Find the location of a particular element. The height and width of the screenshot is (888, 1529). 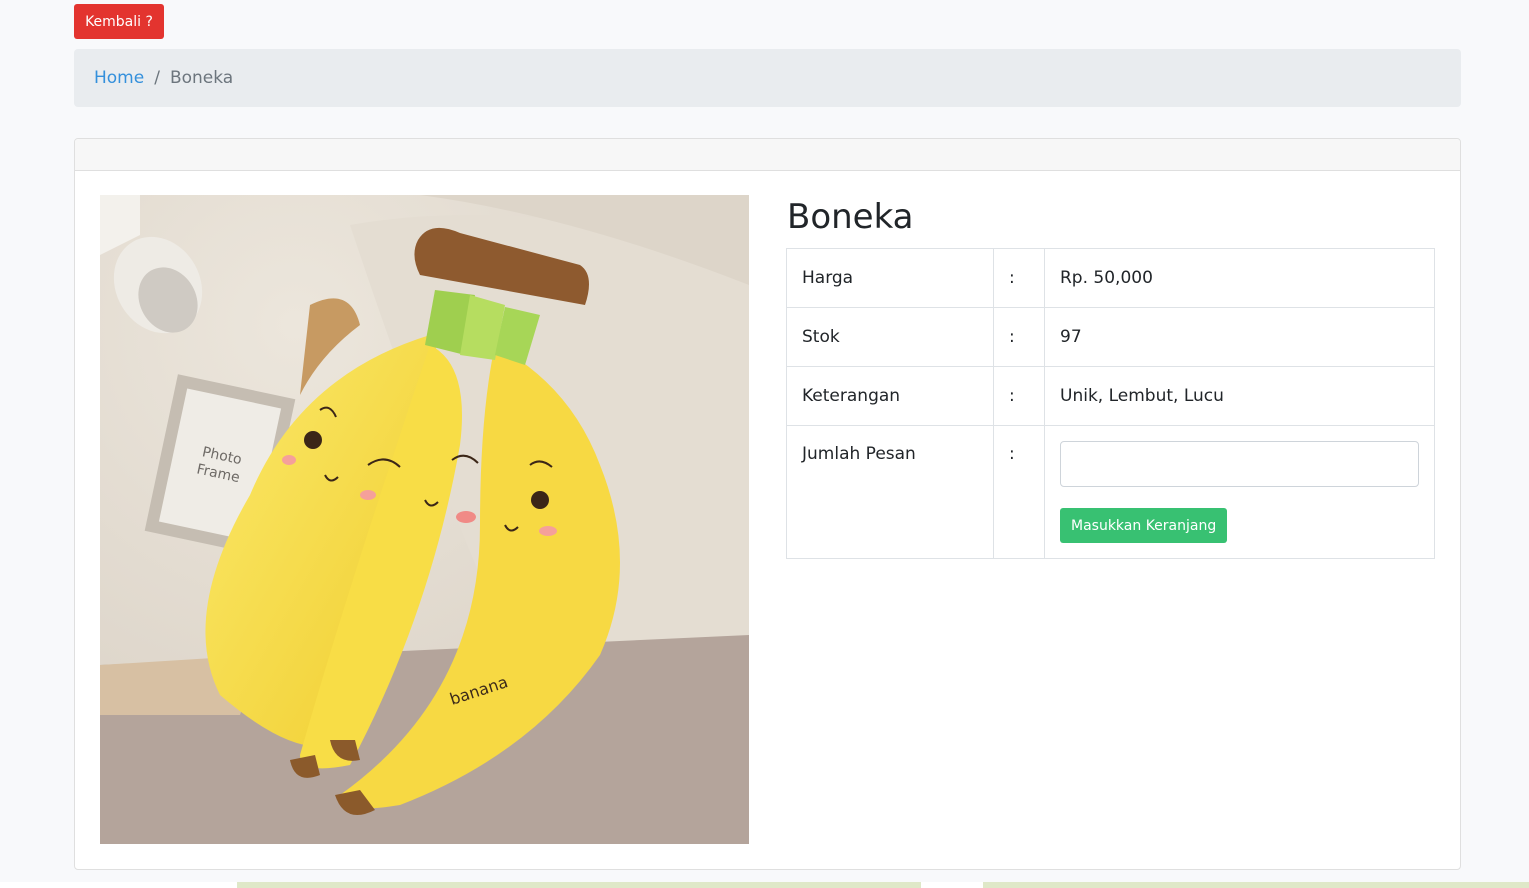

detail-row-jumlah-pesan: Jumlah Pesan : Masukkan Keranjang is located at coordinates (1110, 492).